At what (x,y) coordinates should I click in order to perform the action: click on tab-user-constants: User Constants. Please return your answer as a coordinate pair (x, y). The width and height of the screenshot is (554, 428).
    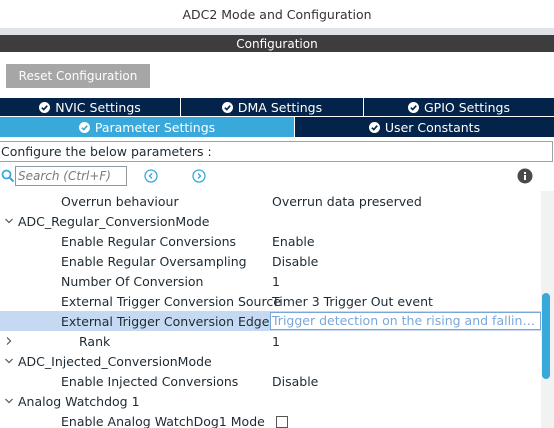
    Looking at the image, I should click on (424, 127).